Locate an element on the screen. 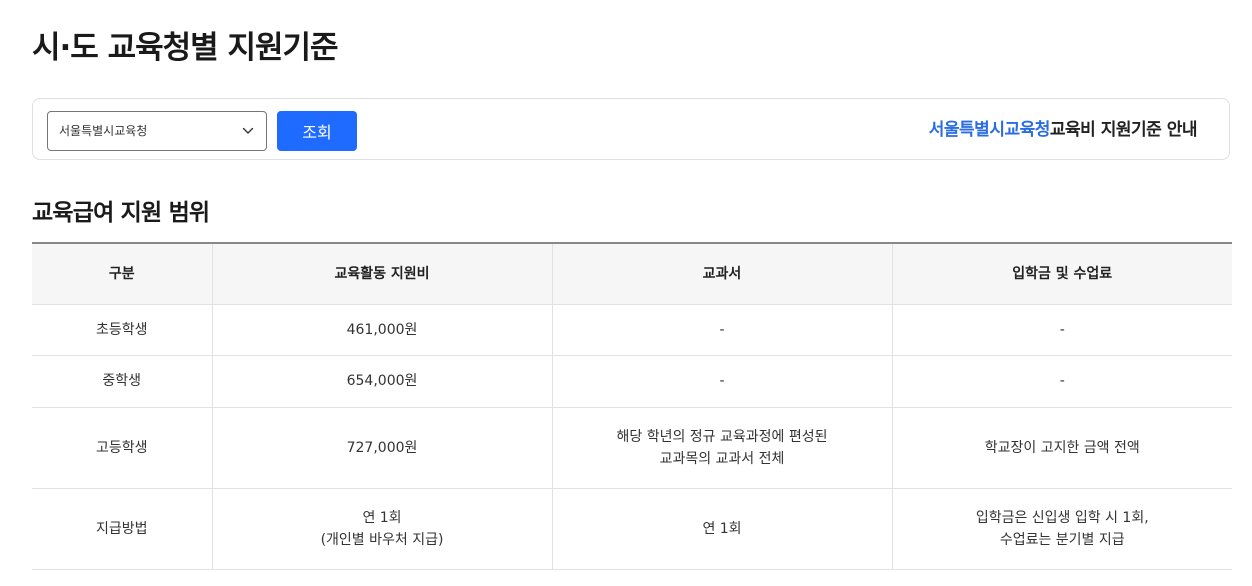 Image resolution: width=1252 pixels, height=586 pixels. cell-tuition: 학교장이 고지한 금액 전액 is located at coordinates (1061, 448).